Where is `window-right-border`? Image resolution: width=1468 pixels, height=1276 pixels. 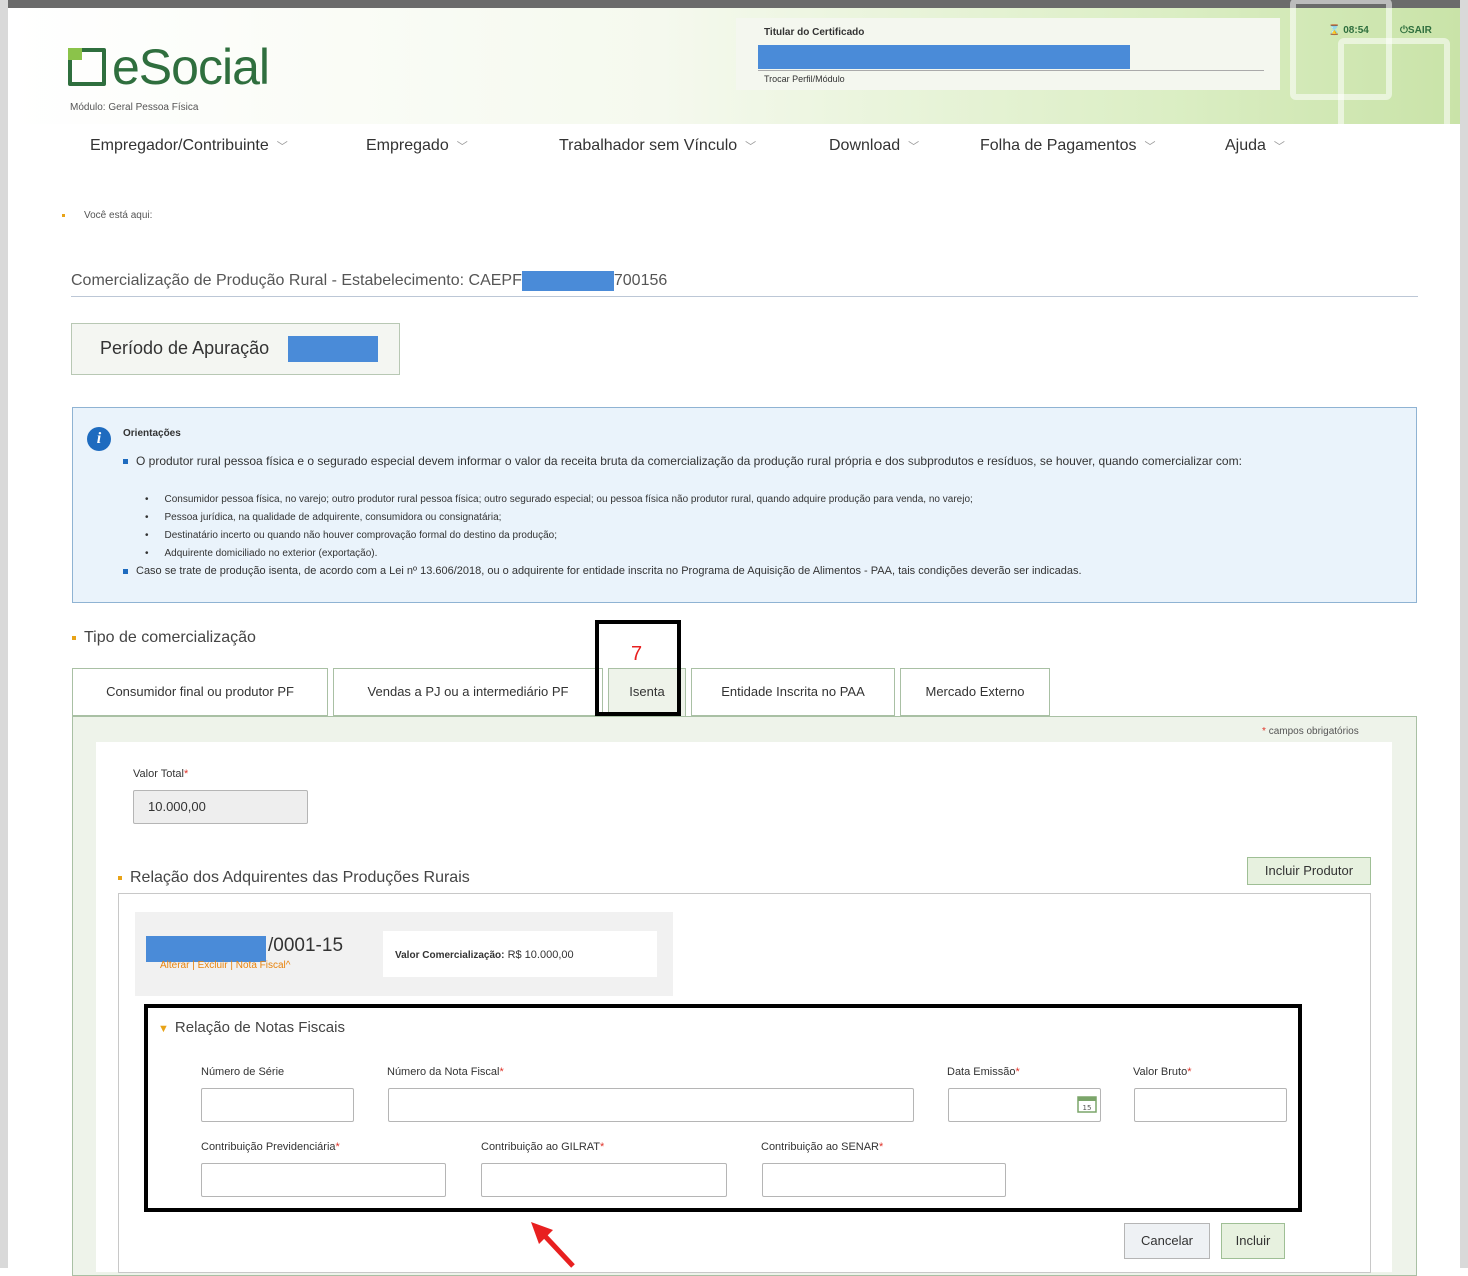
window-right-border is located at coordinates (1464, 634).